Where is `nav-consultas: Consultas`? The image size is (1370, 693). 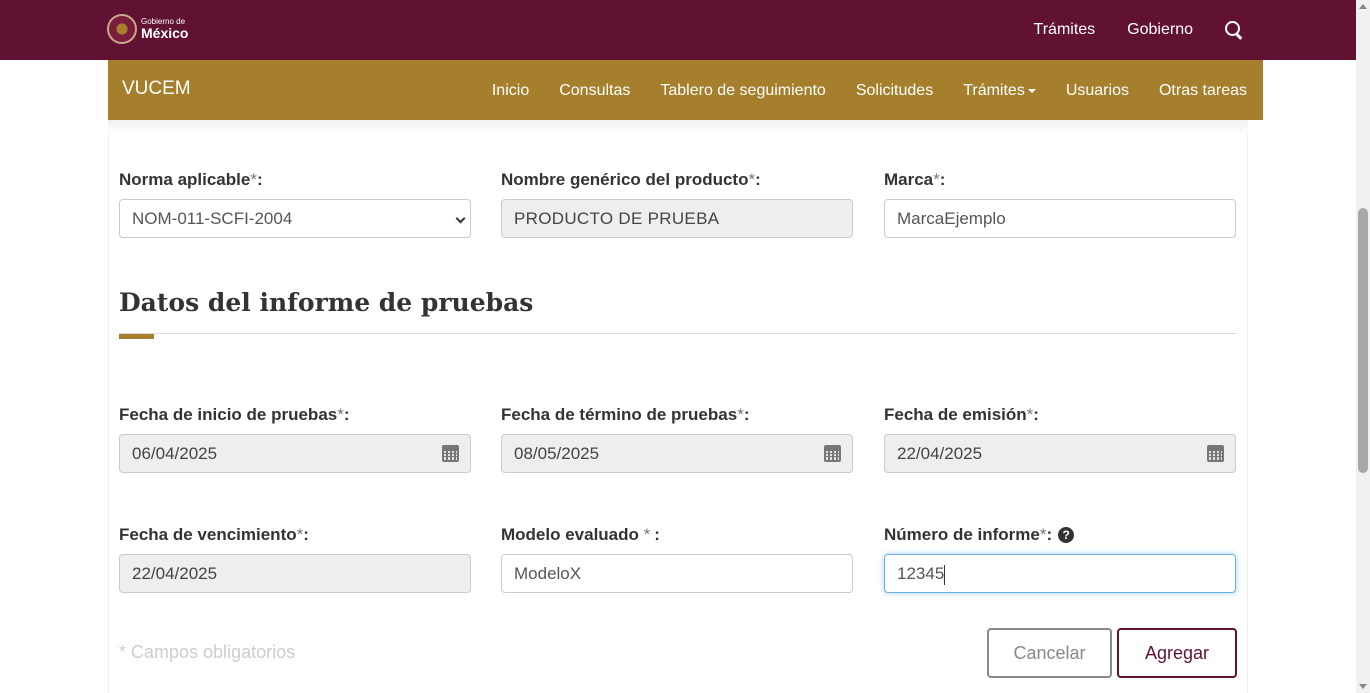
nav-consultas: Consultas is located at coordinates (594, 91).